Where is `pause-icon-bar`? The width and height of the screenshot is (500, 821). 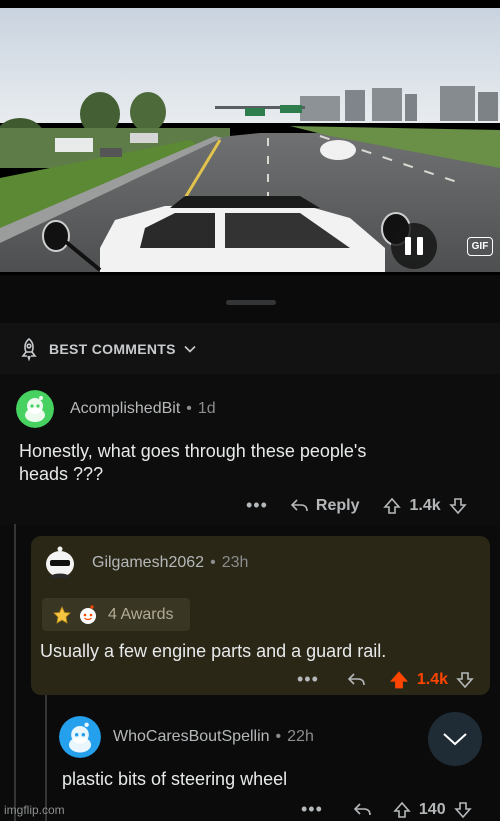 pause-icon-bar is located at coordinates (420, 246).